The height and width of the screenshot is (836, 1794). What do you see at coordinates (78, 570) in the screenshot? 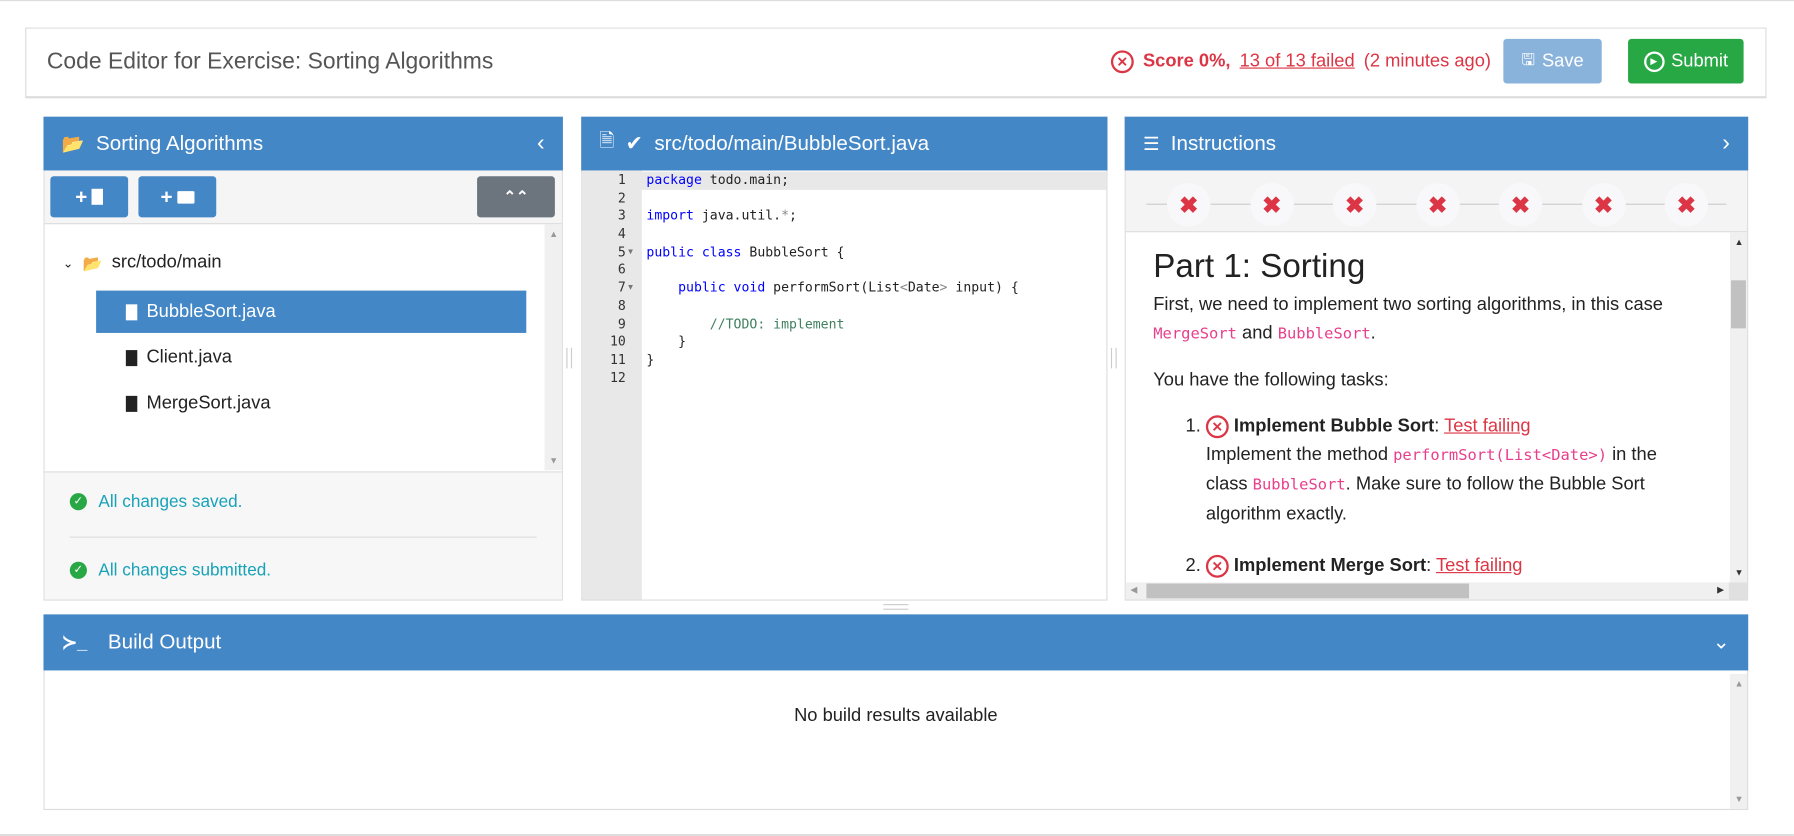
I see `check-circle-icon: ✓` at bounding box center [78, 570].